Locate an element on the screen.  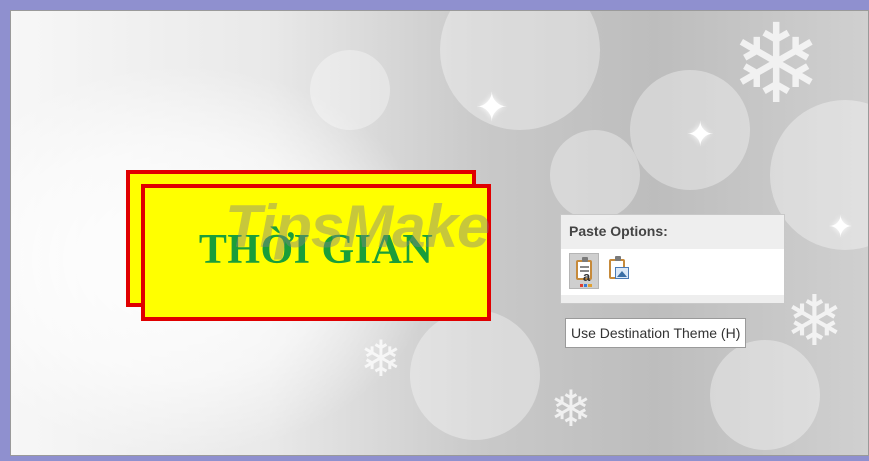
color-dots is located at coordinates (586, 285).